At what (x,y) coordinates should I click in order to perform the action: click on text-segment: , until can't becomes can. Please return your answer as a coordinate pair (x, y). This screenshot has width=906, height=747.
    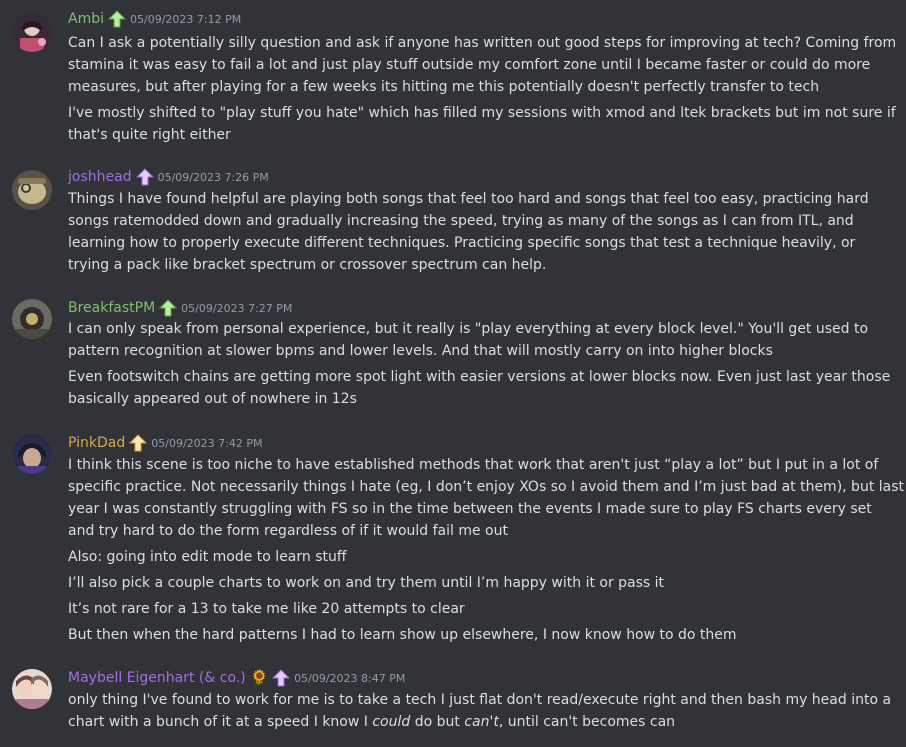
    Looking at the image, I should click on (587, 722).